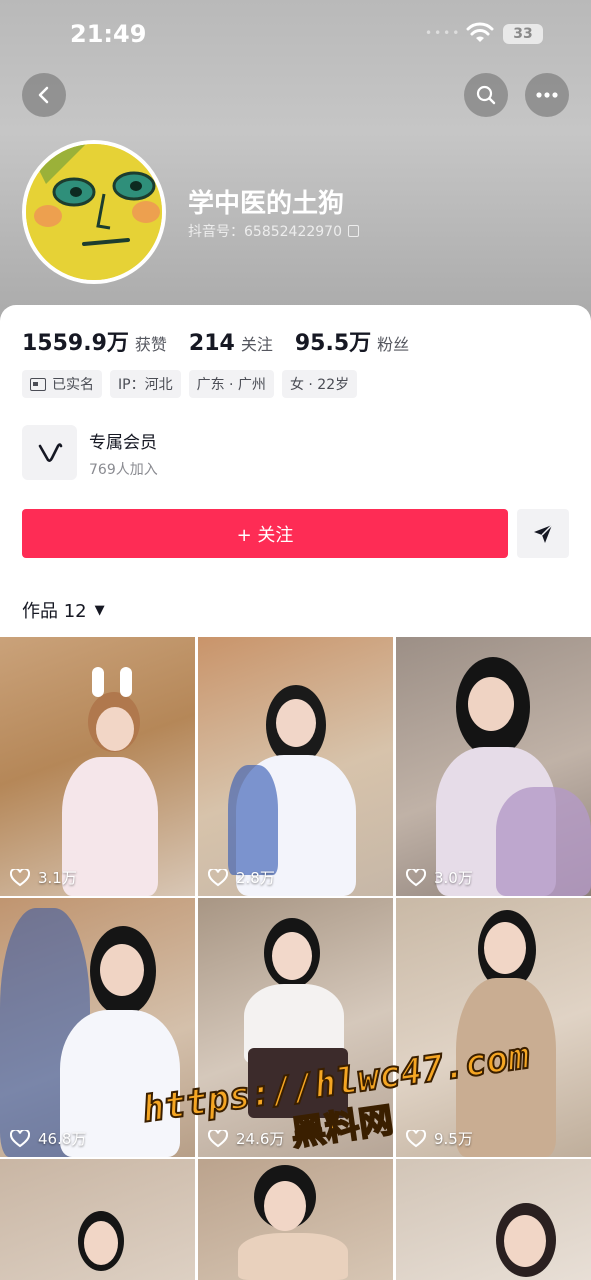 Image resolution: width=591 pixels, height=1280 pixels. I want to click on membership-logo, so click(49, 452).